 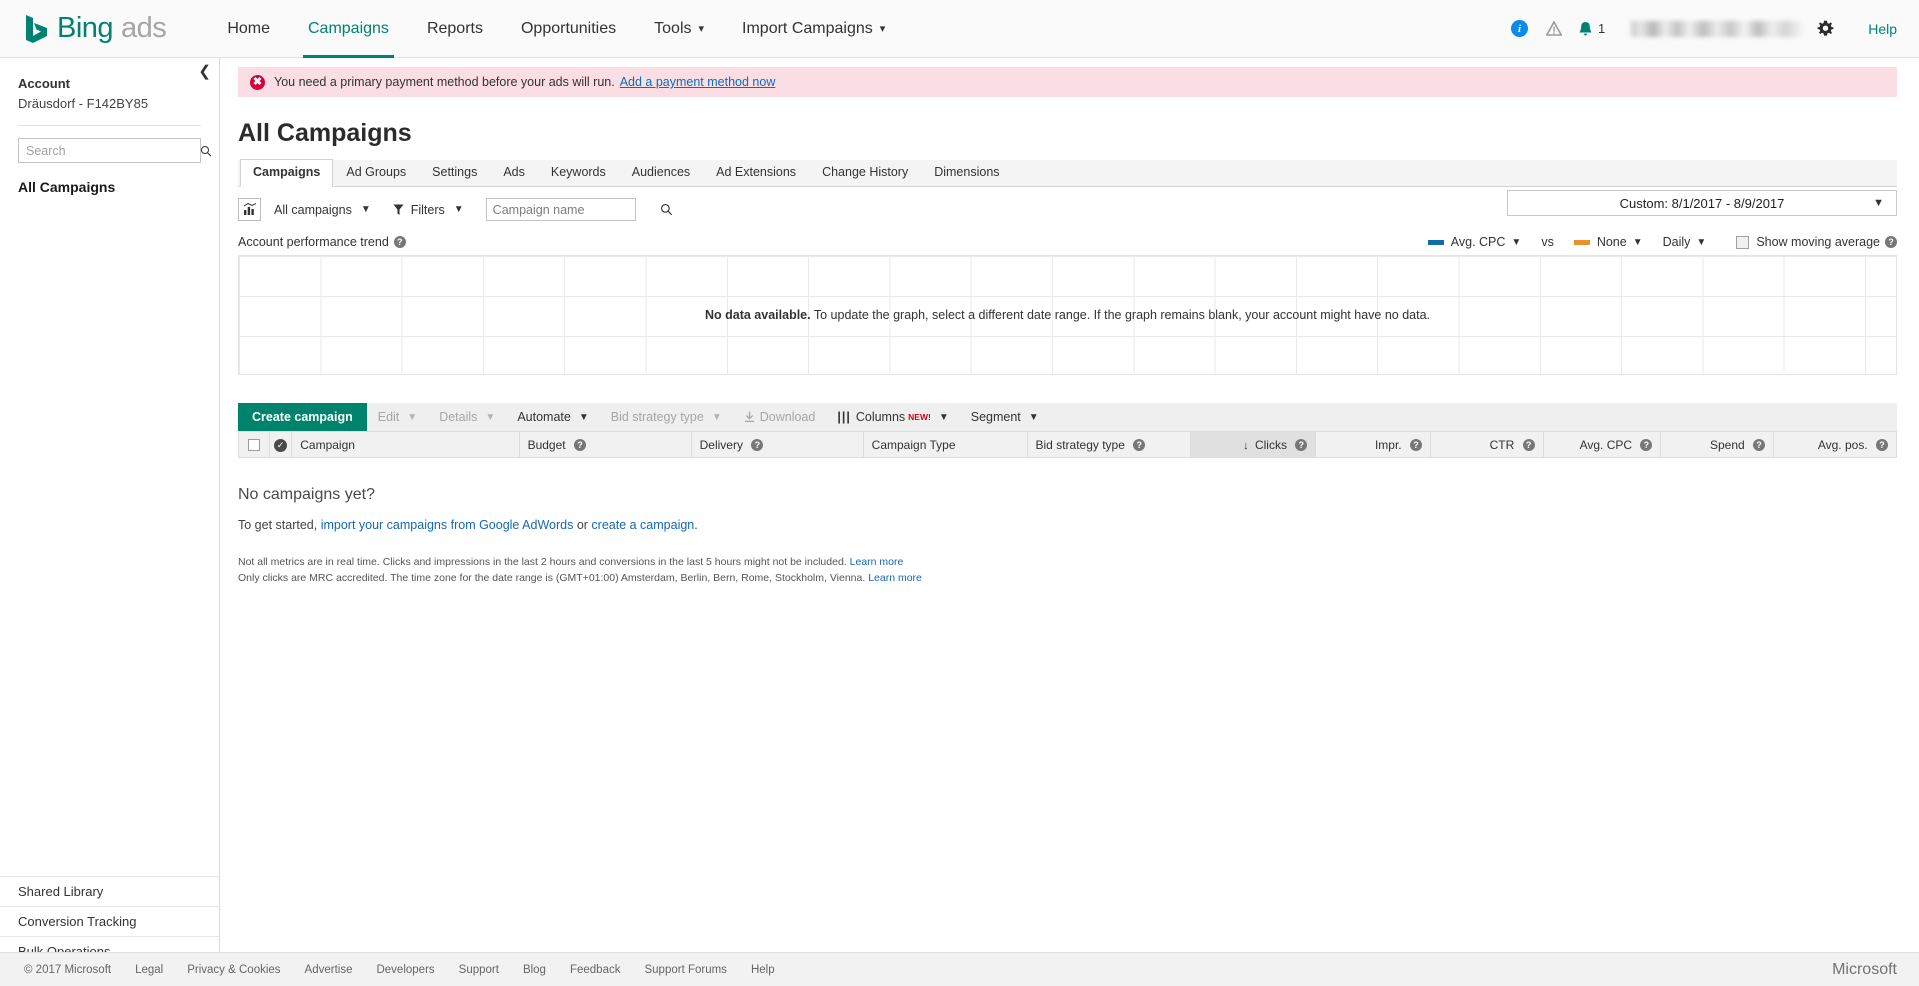 What do you see at coordinates (763, 970) in the screenshot?
I see `footer-link-help: Help` at bounding box center [763, 970].